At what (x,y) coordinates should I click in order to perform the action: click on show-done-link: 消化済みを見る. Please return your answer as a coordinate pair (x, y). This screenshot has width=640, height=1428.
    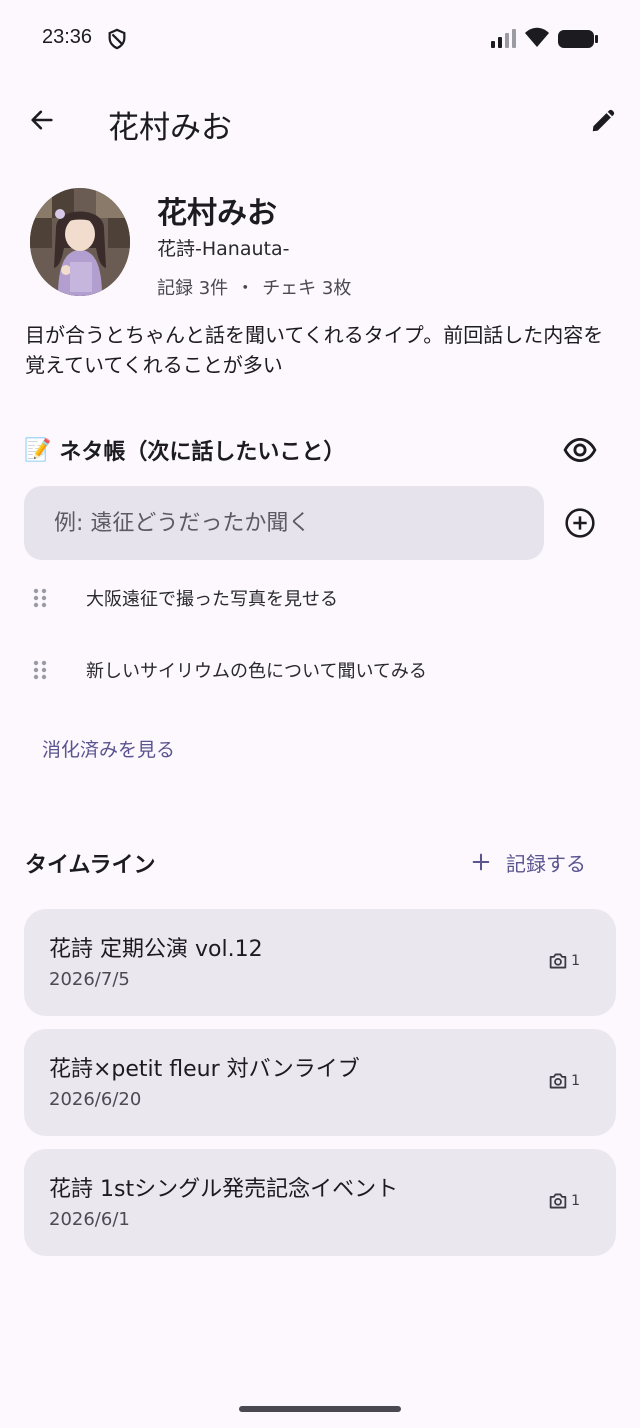
    Looking at the image, I should click on (108, 748).